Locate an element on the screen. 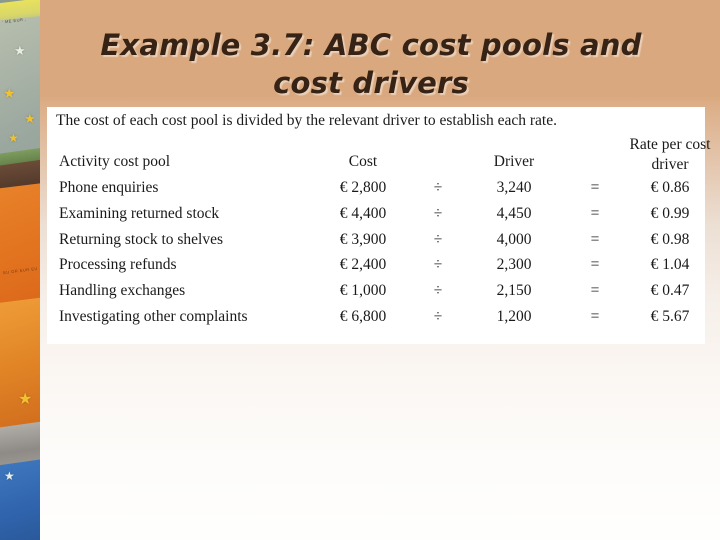 The width and height of the screenshot is (720, 540). banknote-band-orange-light is located at coordinates (20, 365).